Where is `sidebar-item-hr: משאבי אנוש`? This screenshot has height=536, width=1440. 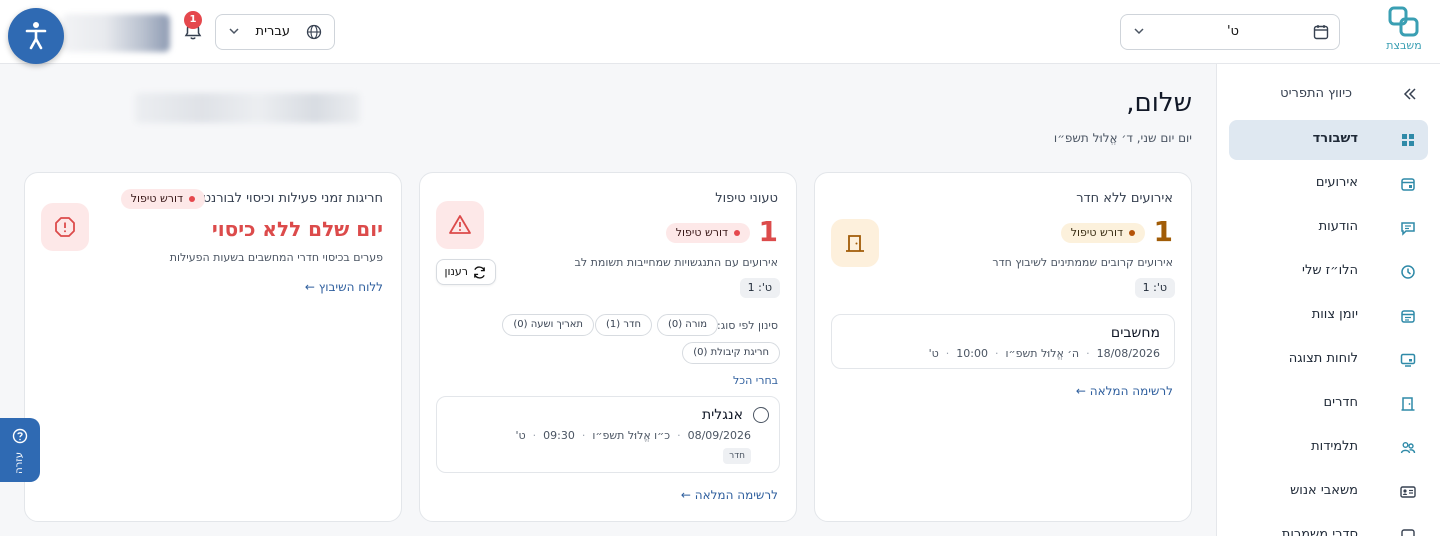 sidebar-item-hr: משאבי אנוש is located at coordinates (1328, 492).